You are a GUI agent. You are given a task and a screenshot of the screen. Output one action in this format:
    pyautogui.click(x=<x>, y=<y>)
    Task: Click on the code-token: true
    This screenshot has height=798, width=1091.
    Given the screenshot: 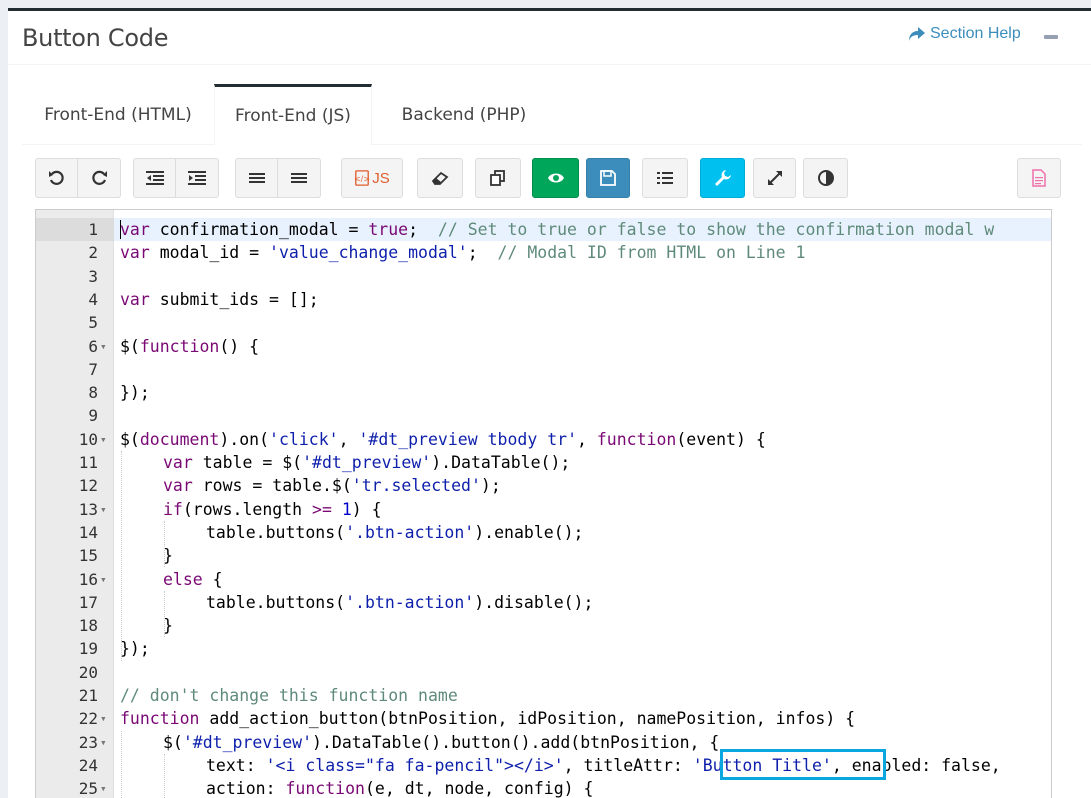 What is the action you would take?
    pyautogui.click(x=388, y=229)
    